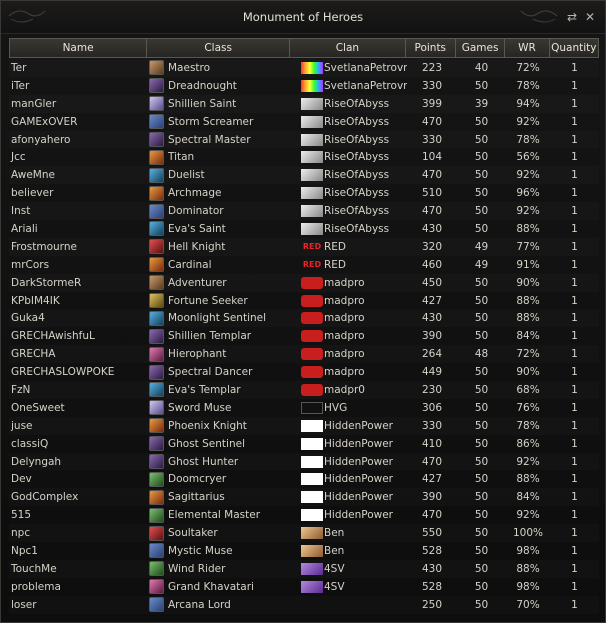  What do you see at coordinates (219, 283) in the screenshot?
I see `class-cell: Adventurer` at bounding box center [219, 283].